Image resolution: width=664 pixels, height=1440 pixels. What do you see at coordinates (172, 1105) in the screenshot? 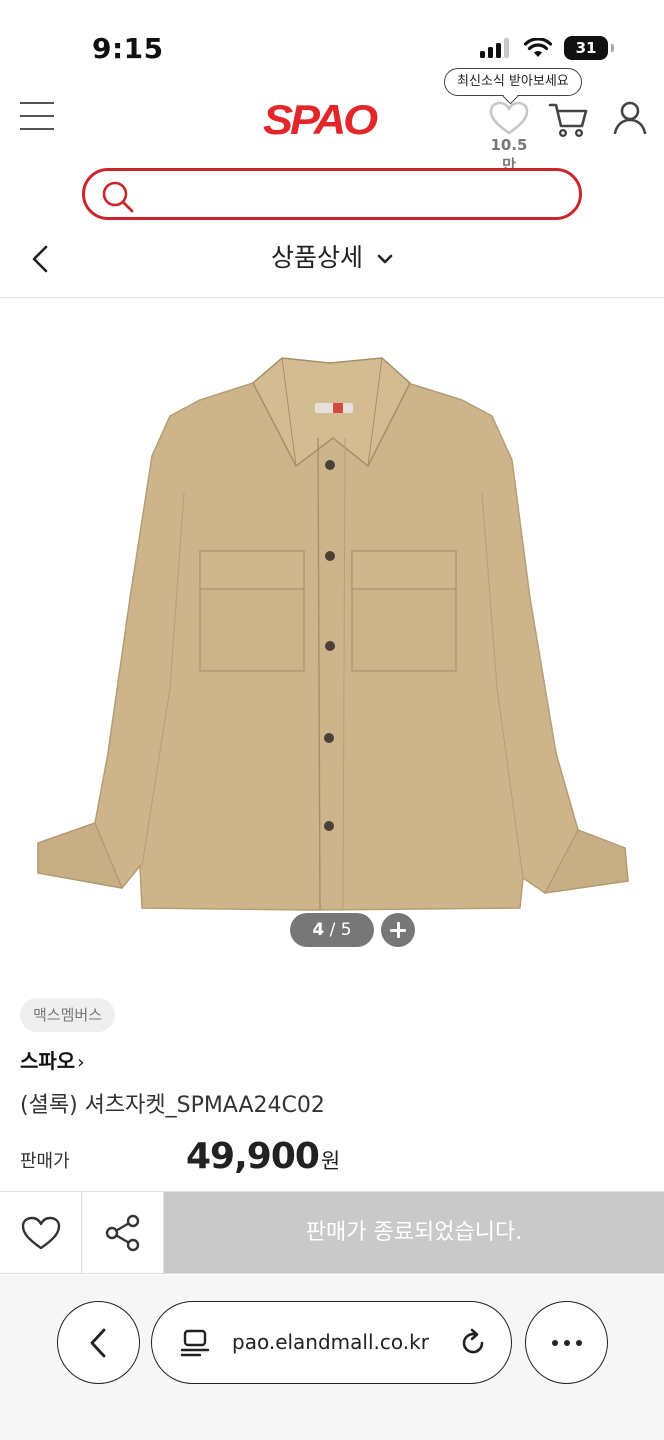
I see `product-name: (셜록) 셔츠자켓_SPMAA24C02` at bounding box center [172, 1105].